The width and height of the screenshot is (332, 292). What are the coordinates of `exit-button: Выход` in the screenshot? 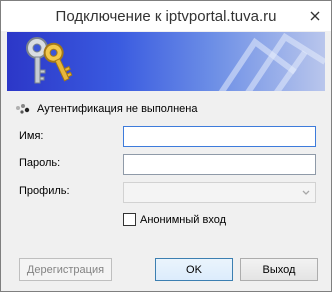 It's located at (279, 269).